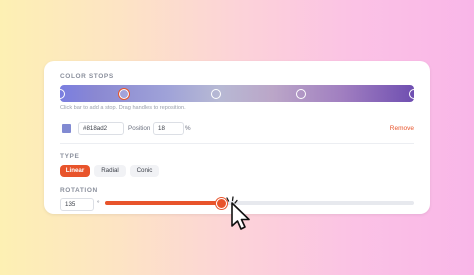  Describe the element at coordinates (79, 190) in the screenshot. I see `rotation-title: ROTATION` at that location.